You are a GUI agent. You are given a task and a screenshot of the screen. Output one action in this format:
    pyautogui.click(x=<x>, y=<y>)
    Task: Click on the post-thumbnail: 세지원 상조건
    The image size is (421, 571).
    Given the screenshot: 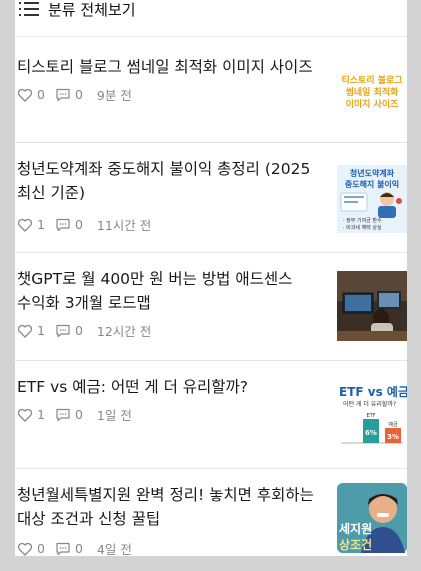 What is the action you would take?
    pyautogui.click(x=372, y=518)
    